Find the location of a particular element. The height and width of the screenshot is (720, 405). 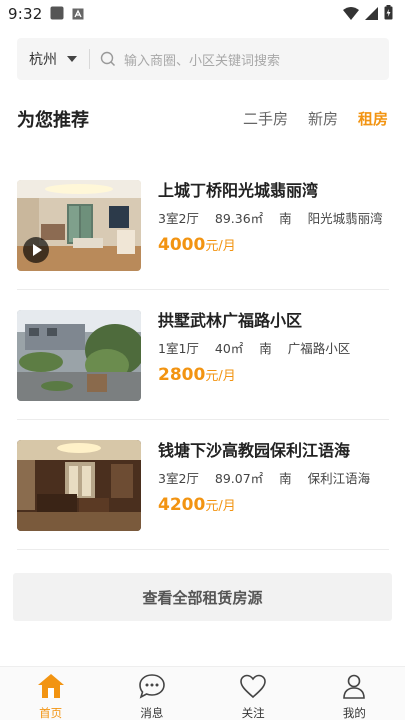

listing-meta: 1室1厅 40㎡ 南 广福路小区 is located at coordinates (273, 347).